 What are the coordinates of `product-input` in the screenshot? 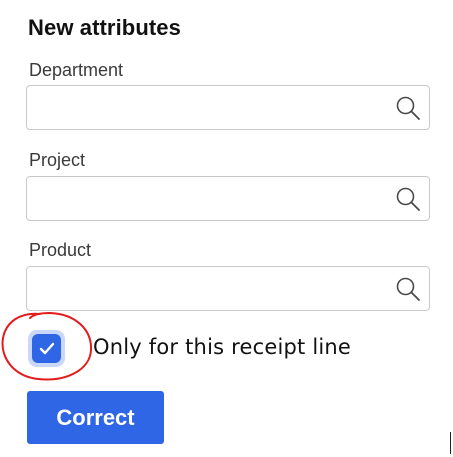 It's located at (207, 288).